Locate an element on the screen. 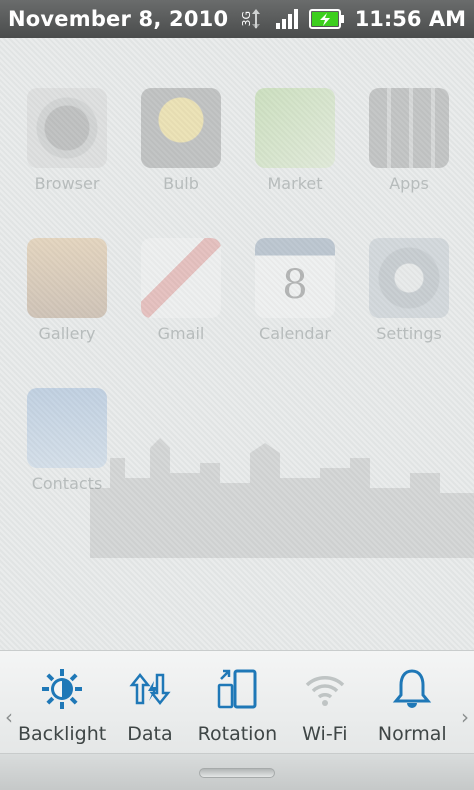  scroll-left-arrow: ‹ is located at coordinates (9, 702).